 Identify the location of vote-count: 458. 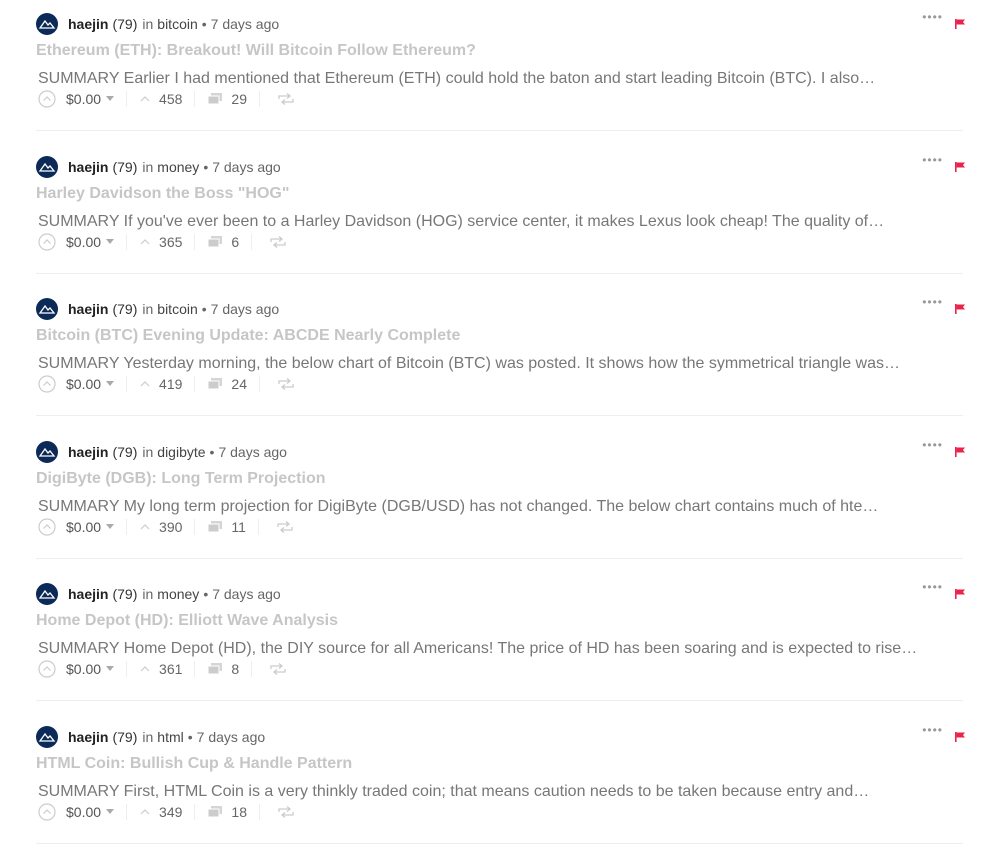
(170, 99).